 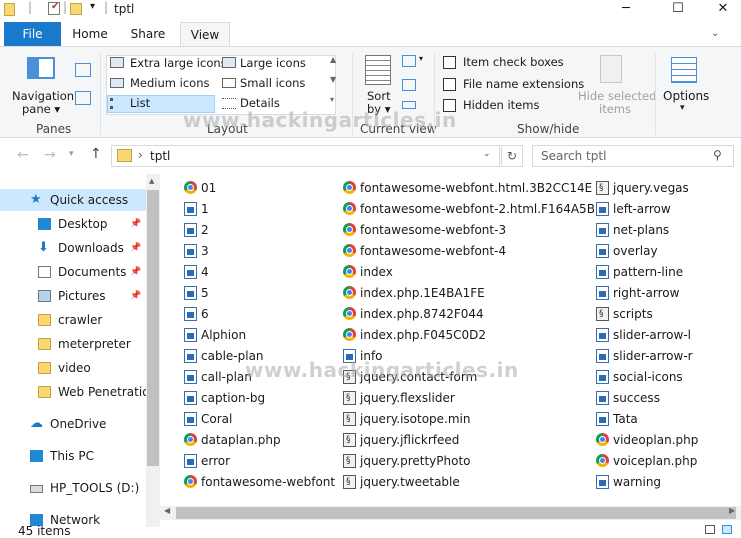 What do you see at coordinates (409, 85) in the screenshot?
I see `add-columns-icon` at bounding box center [409, 85].